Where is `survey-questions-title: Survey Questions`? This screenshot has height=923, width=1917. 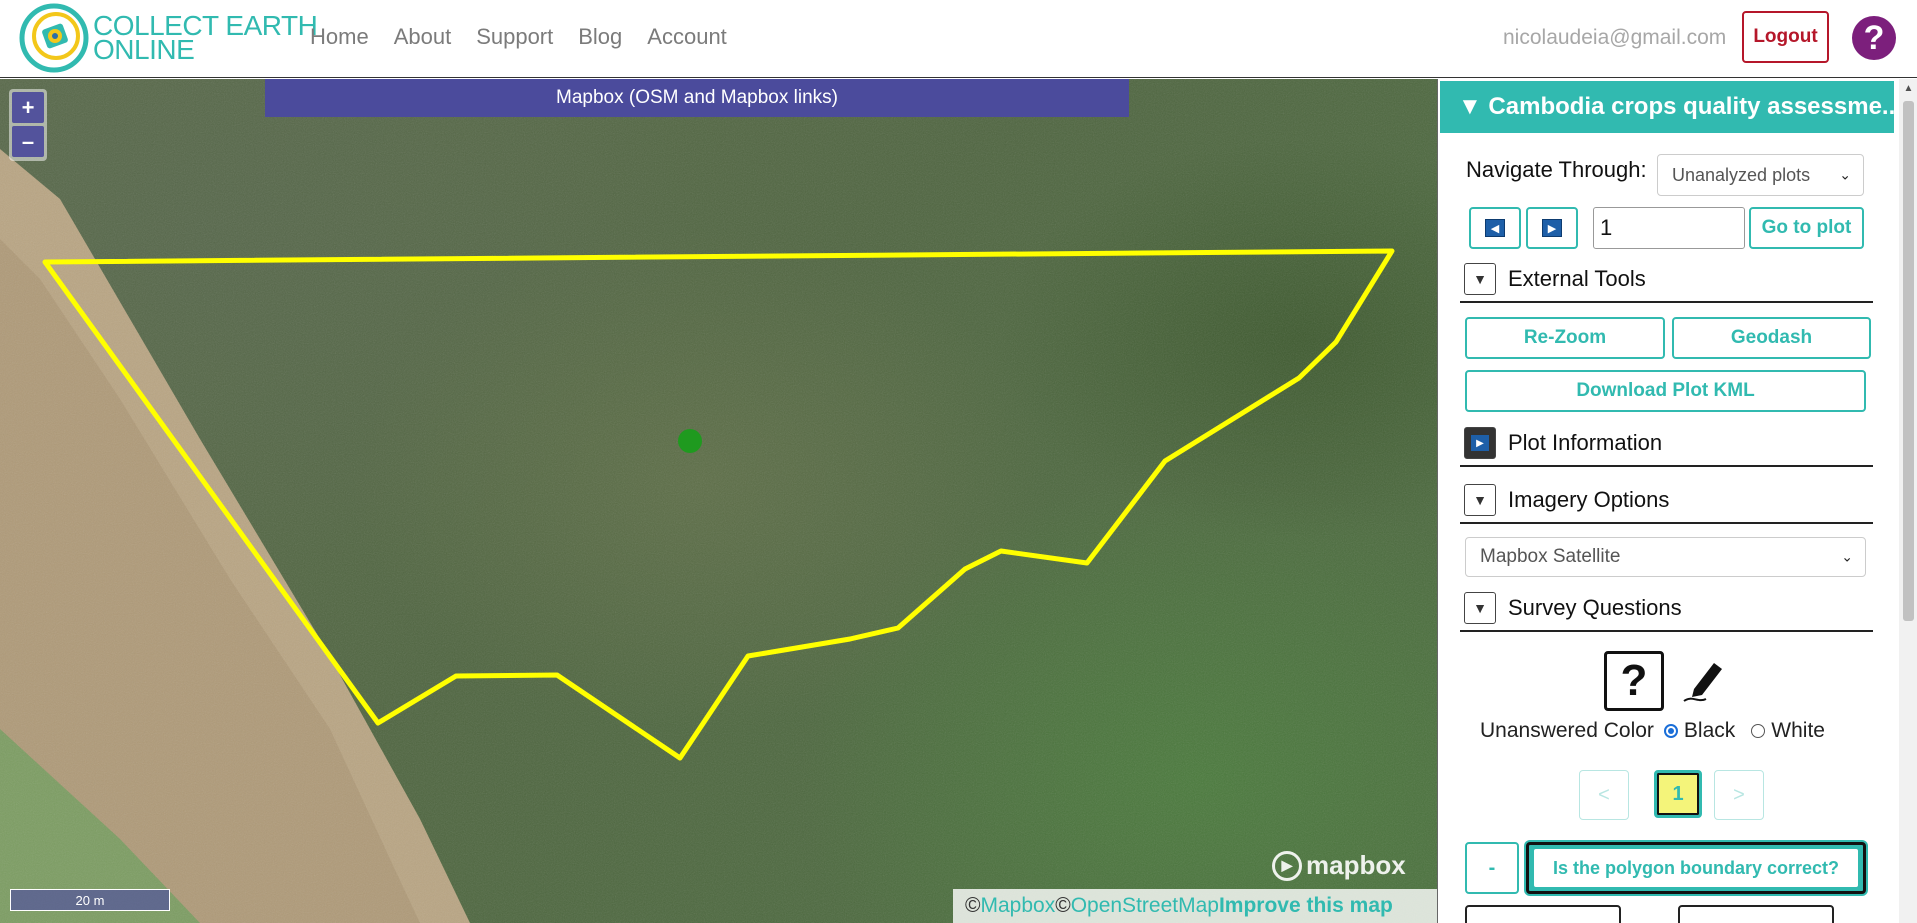 survey-questions-title: Survey Questions is located at coordinates (1595, 607).